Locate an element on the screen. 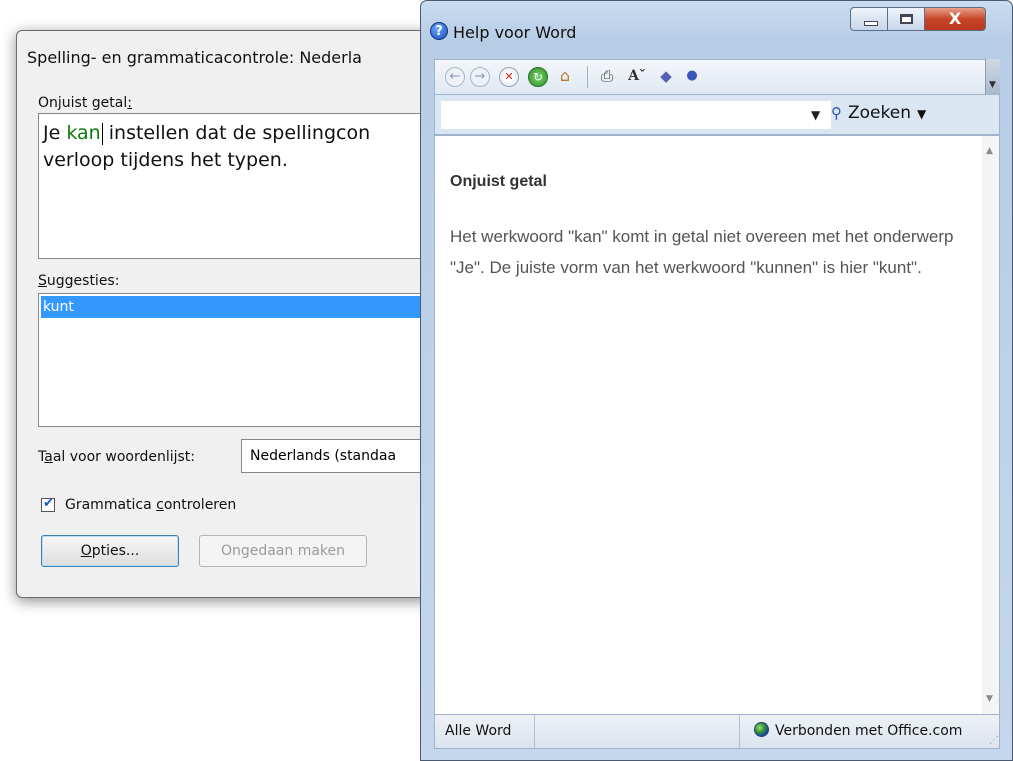  search-history-dropdown-icon: ▼ is located at coordinates (815, 115).